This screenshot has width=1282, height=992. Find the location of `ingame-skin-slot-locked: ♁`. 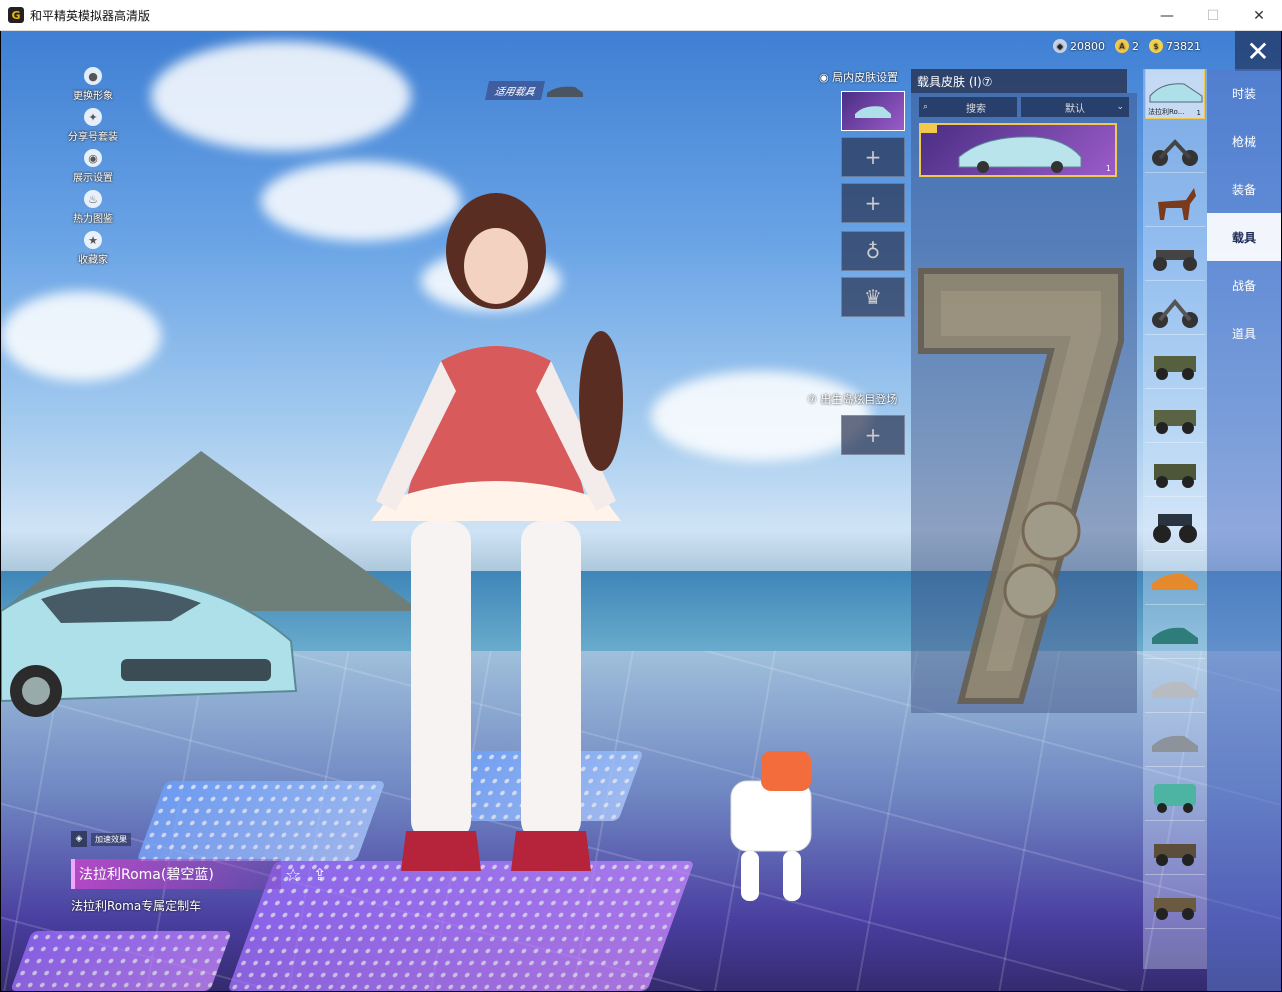

ingame-skin-slot-locked: ♁ is located at coordinates (873, 251).